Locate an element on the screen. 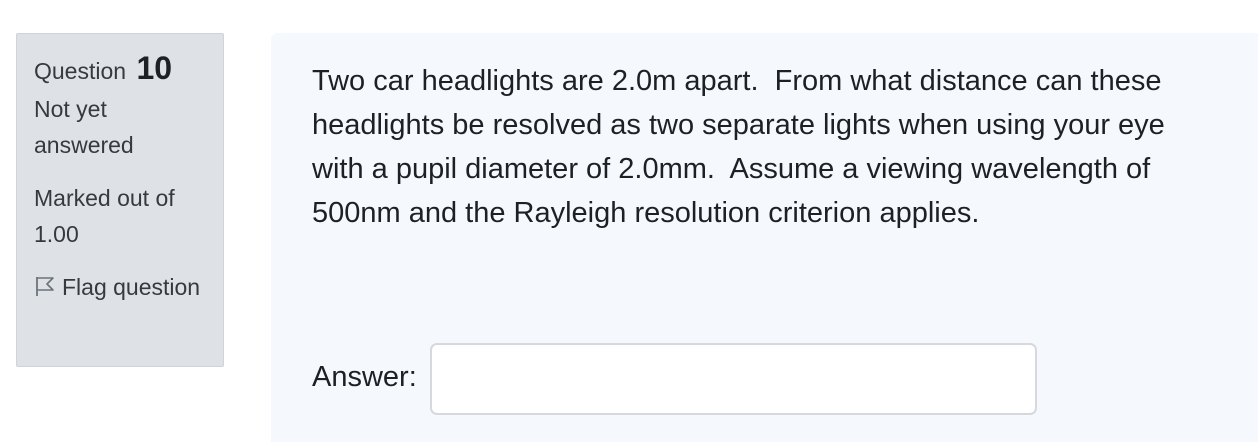 Image resolution: width=1258 pixels, height=442 pixels. answer-label: Answer: is located at coordinates (364, 377).